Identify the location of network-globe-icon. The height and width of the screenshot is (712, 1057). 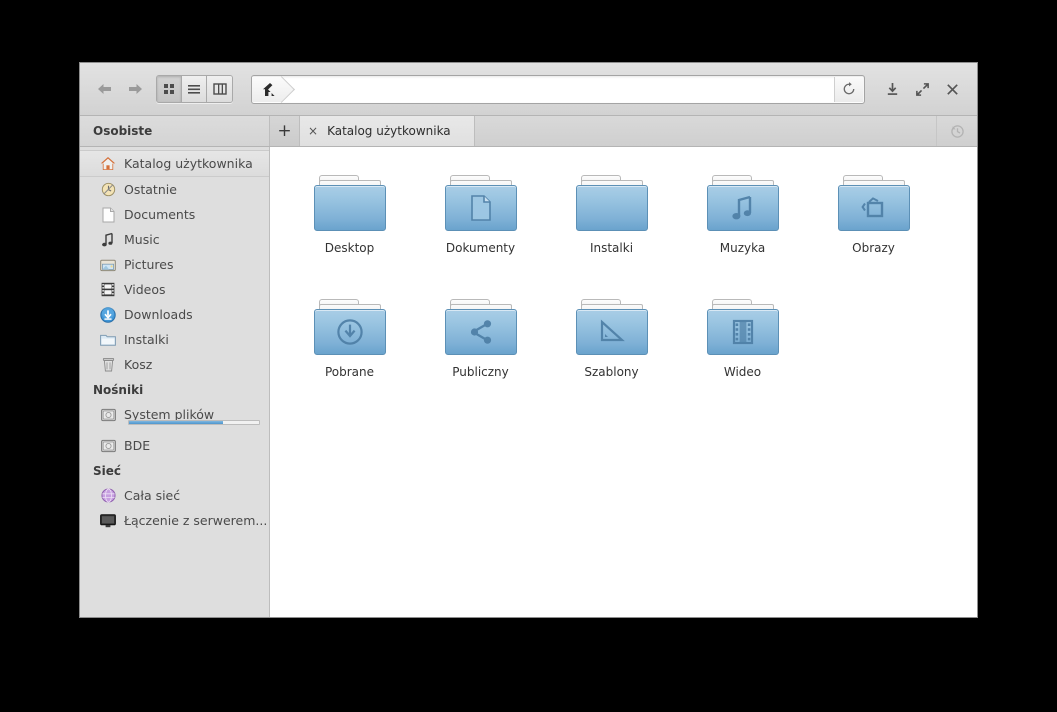
(108, 496).